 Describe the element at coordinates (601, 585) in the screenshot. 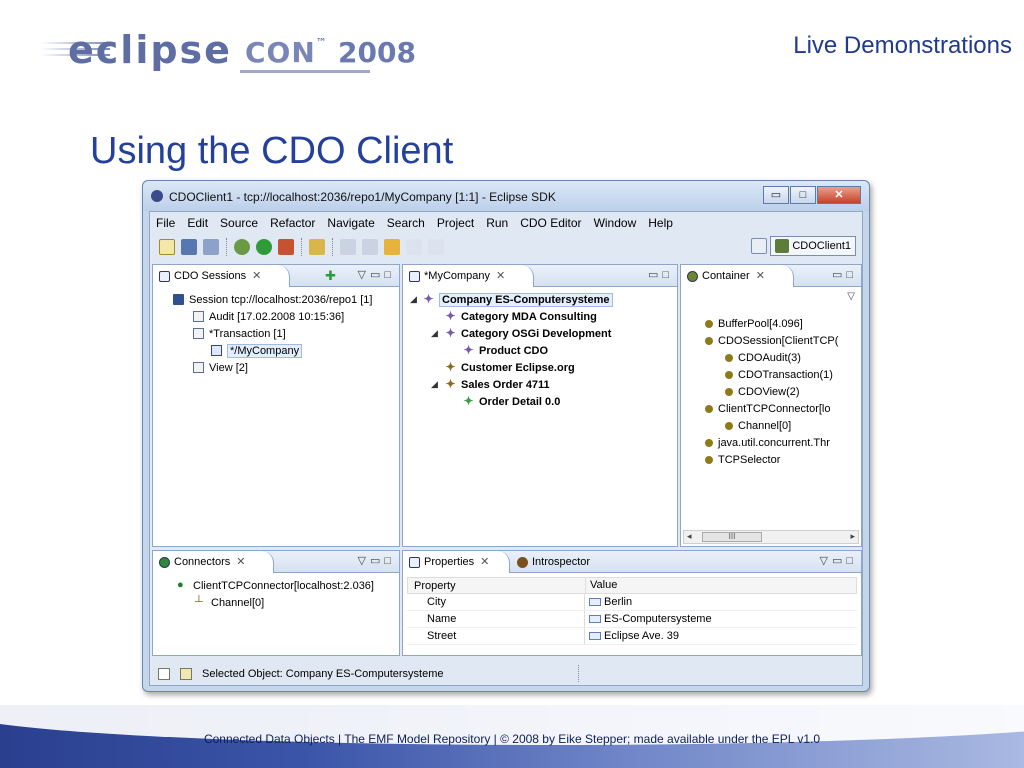

I see `column-value: Value` at that location.